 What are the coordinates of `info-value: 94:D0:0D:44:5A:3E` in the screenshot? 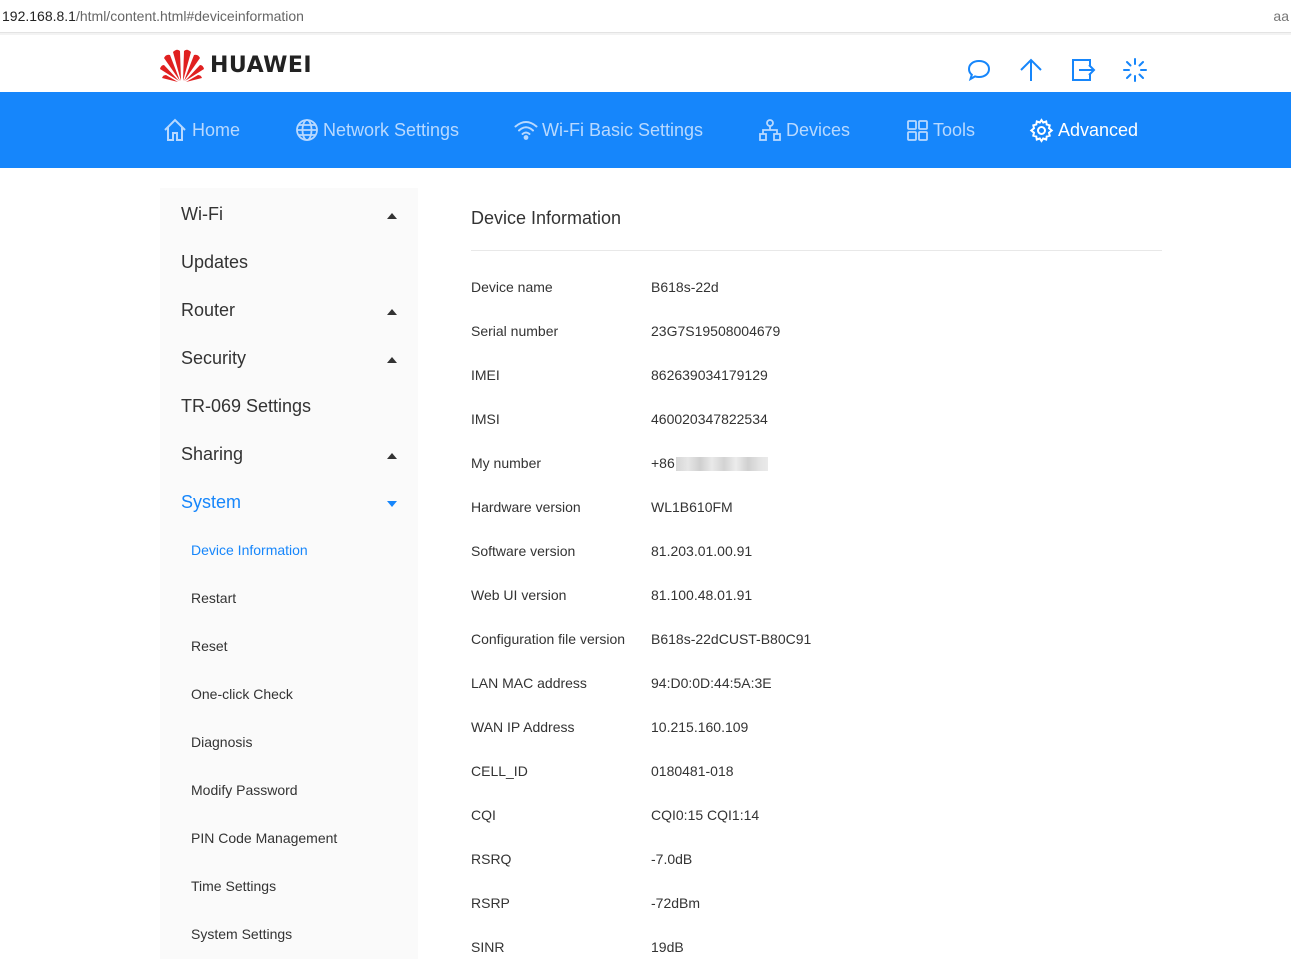 It's located at (711, 683).